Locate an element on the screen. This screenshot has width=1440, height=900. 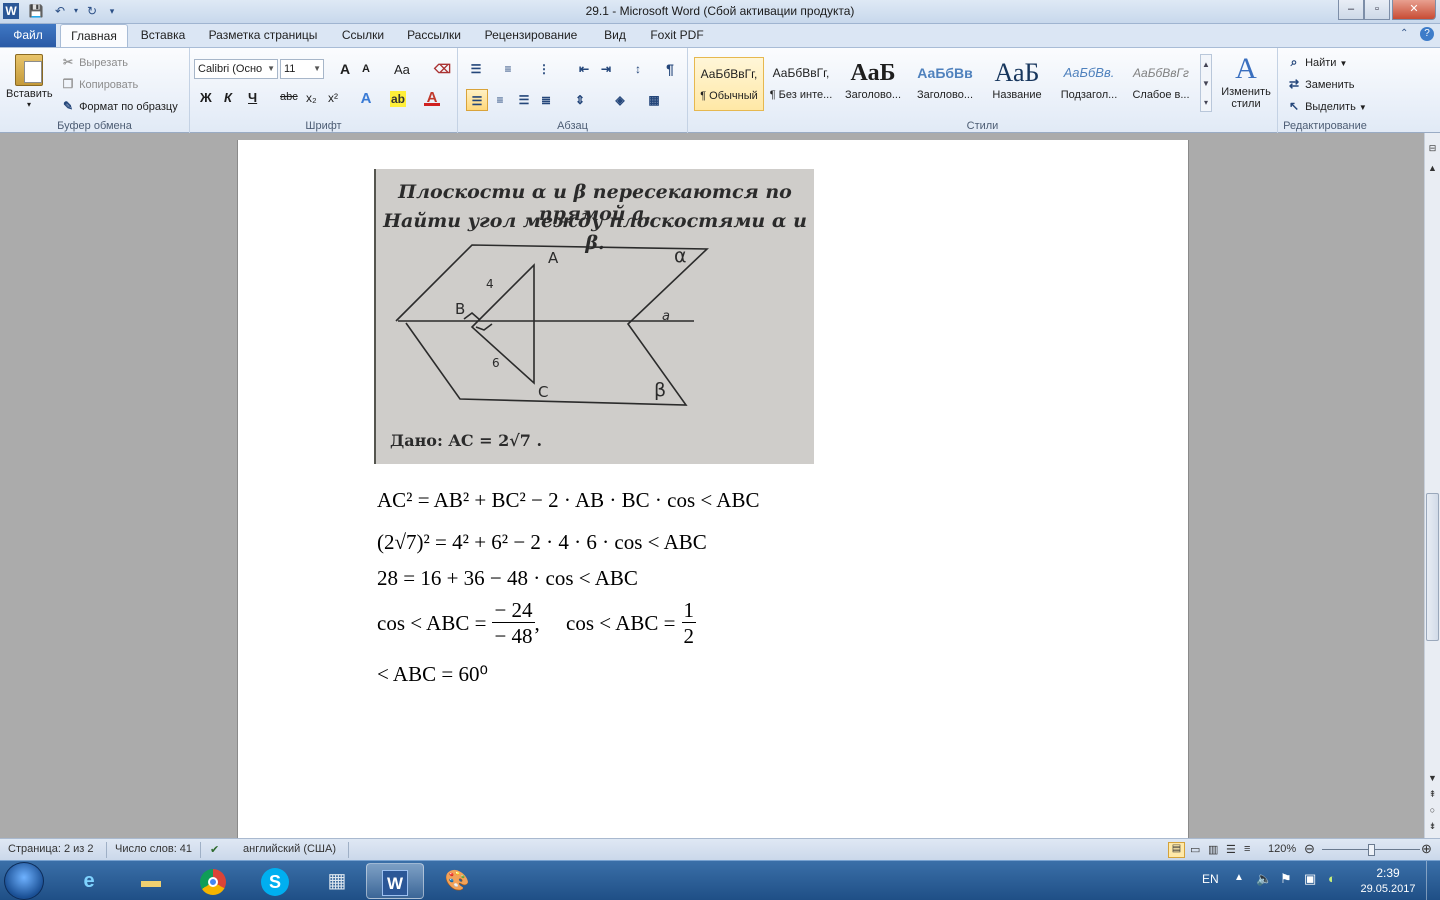
borders-icon: ▦ is located at coordinates (654, 100).